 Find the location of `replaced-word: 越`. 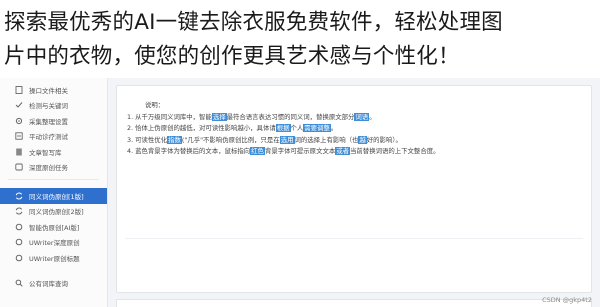

replaced-word: 越 is located at coordinates (362, 139).